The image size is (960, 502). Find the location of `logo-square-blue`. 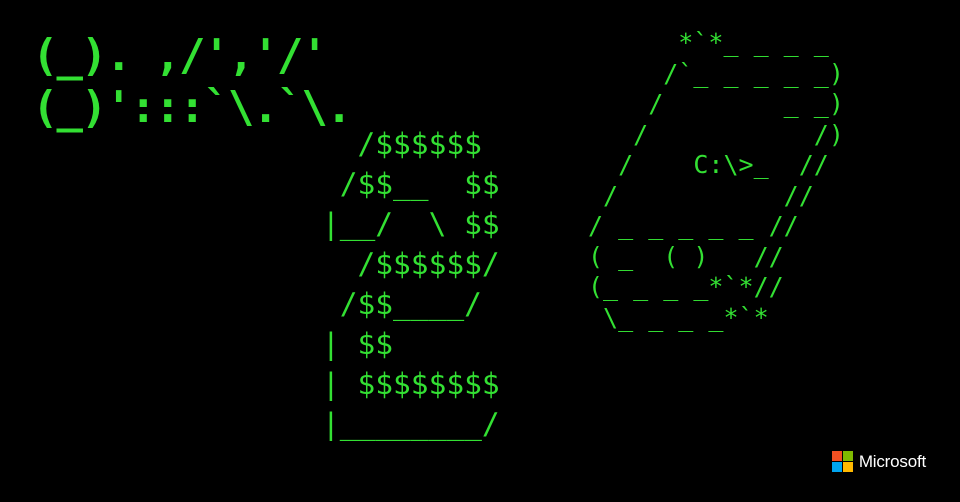

logo-square-blue is located at coordinates (836, 467).